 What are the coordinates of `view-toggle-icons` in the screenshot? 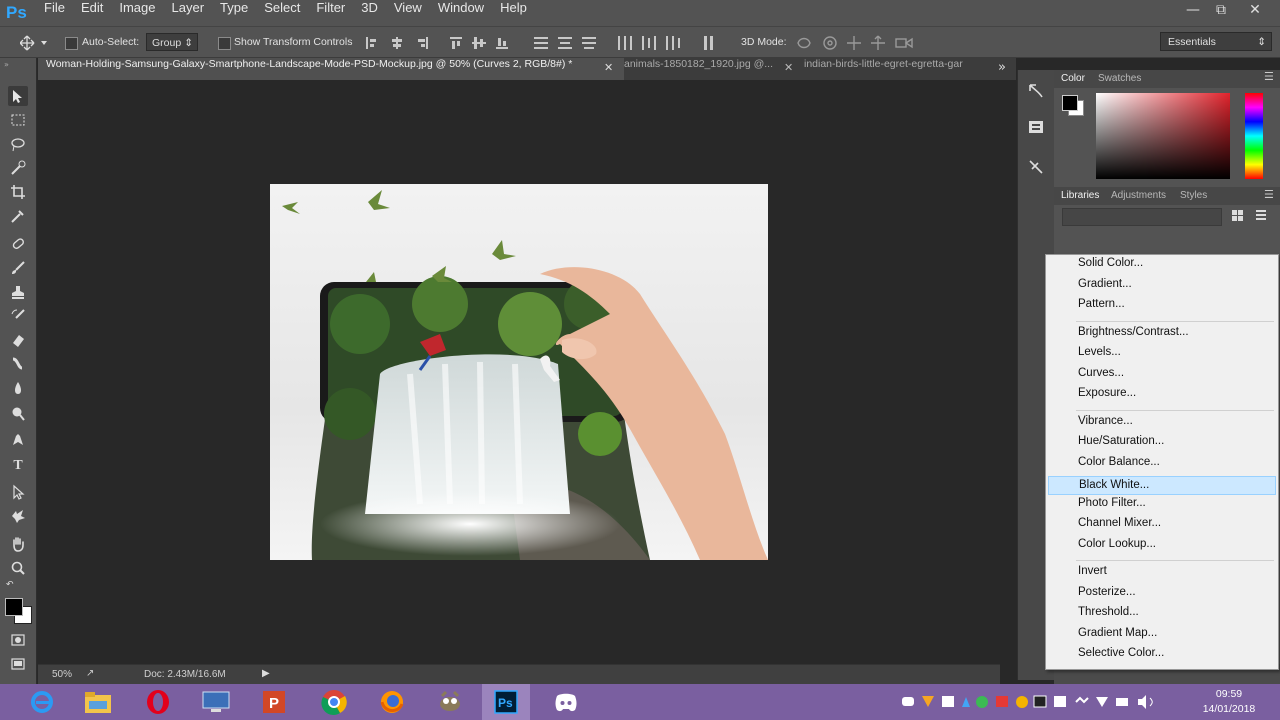 It's located at (1252, 216).